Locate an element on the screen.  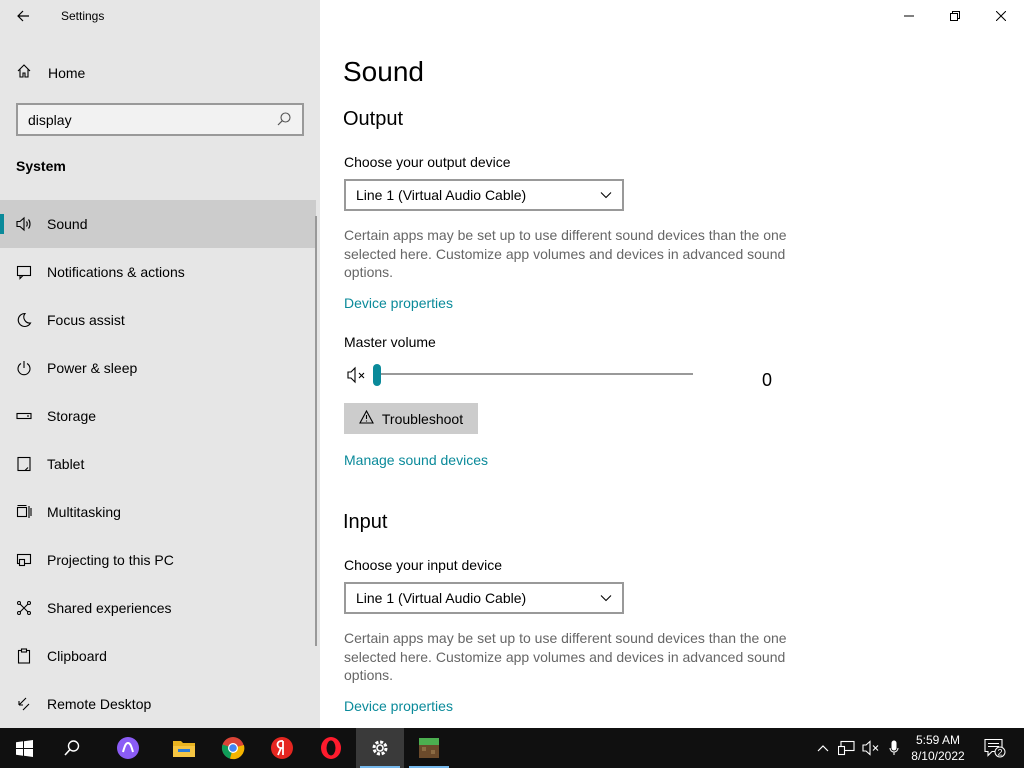
sidebar-item-power-sleep: Power & sleep is located at coordinates (158, 368).